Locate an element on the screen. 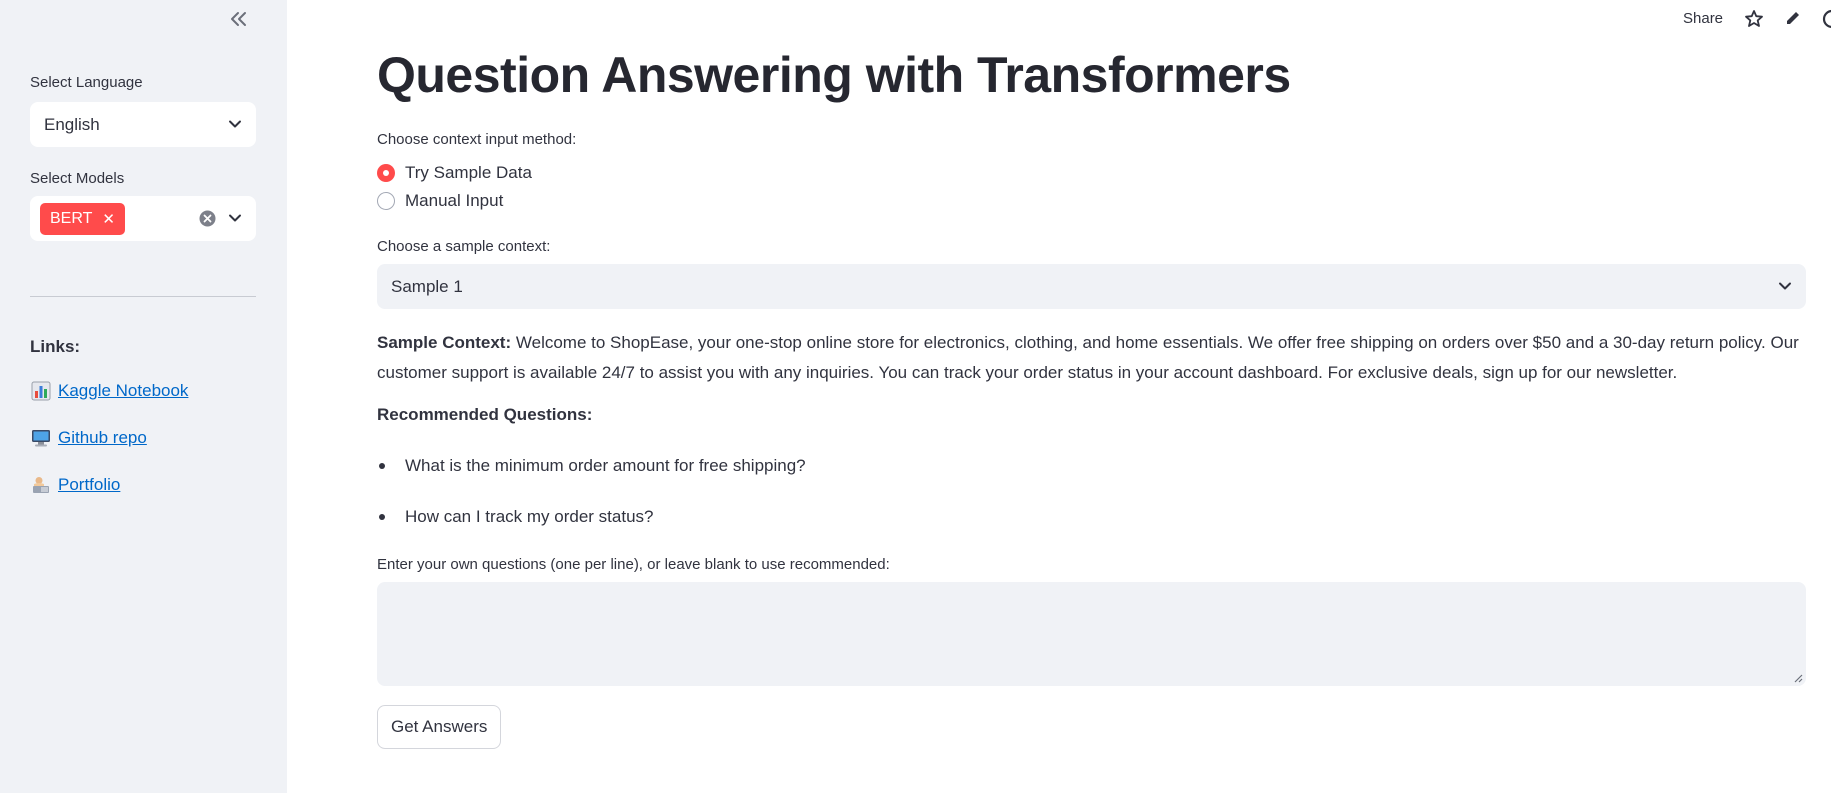 The image size is (1831, 793). kaggle-notebook-link: Kaggle Notebook is located at coordinates (123, 391).